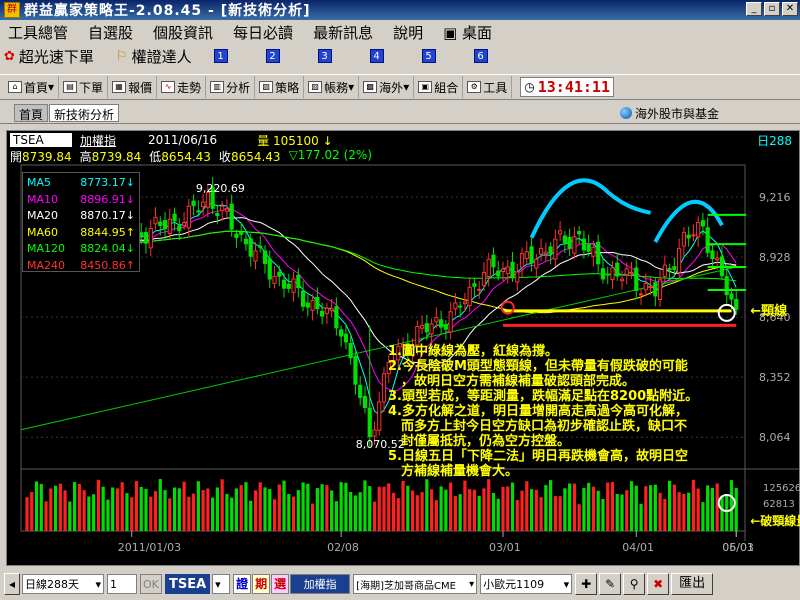 The height and width of the screenshot is (600, 800). Describe the element at coordinates (439, 87) in the screenshot. I see `combo-button: ▣ 組合` at that location.